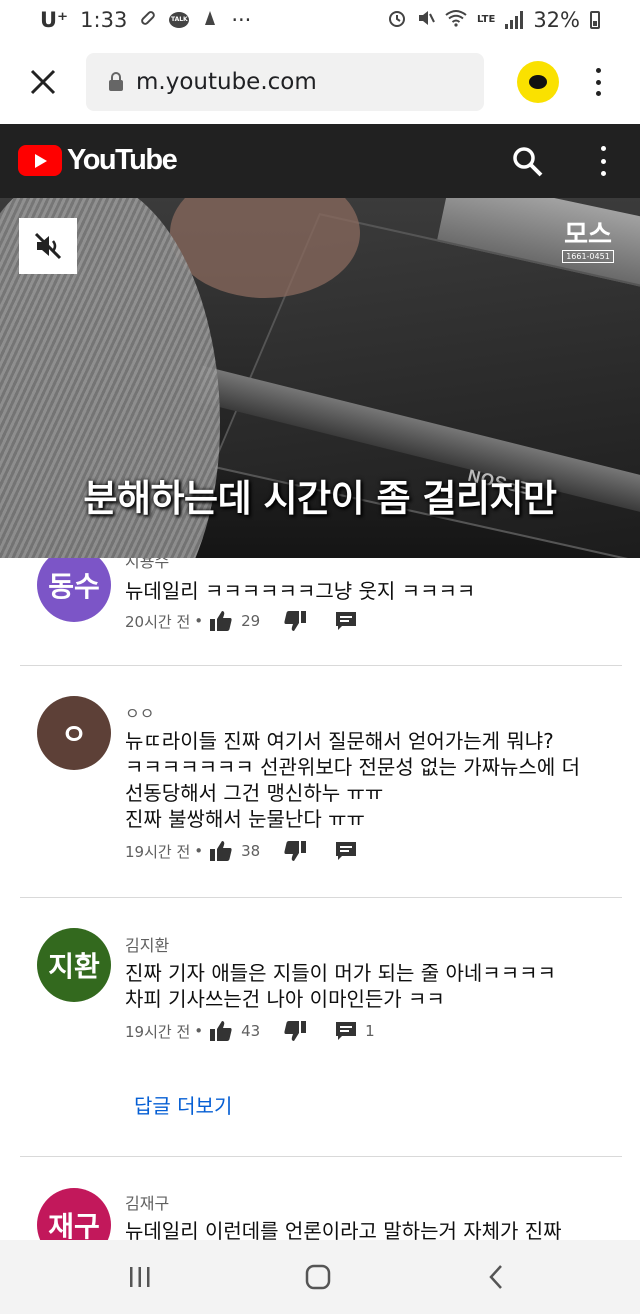  I want to click on youtube-menu-button, so click(603, 161).